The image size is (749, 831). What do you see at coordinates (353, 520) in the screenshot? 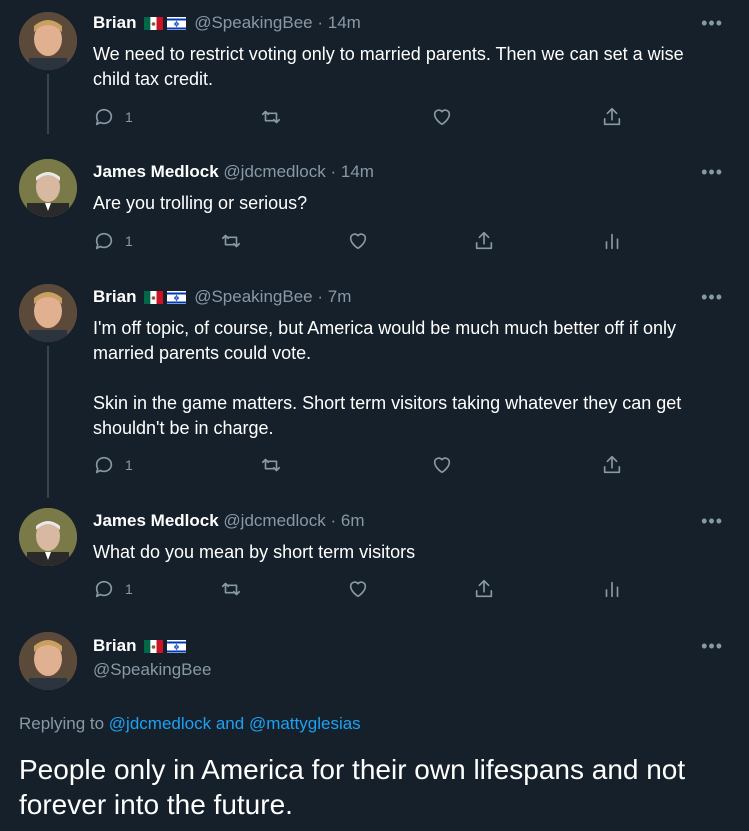
I see `timestamp: 6m` at bounding box center [353, 520].